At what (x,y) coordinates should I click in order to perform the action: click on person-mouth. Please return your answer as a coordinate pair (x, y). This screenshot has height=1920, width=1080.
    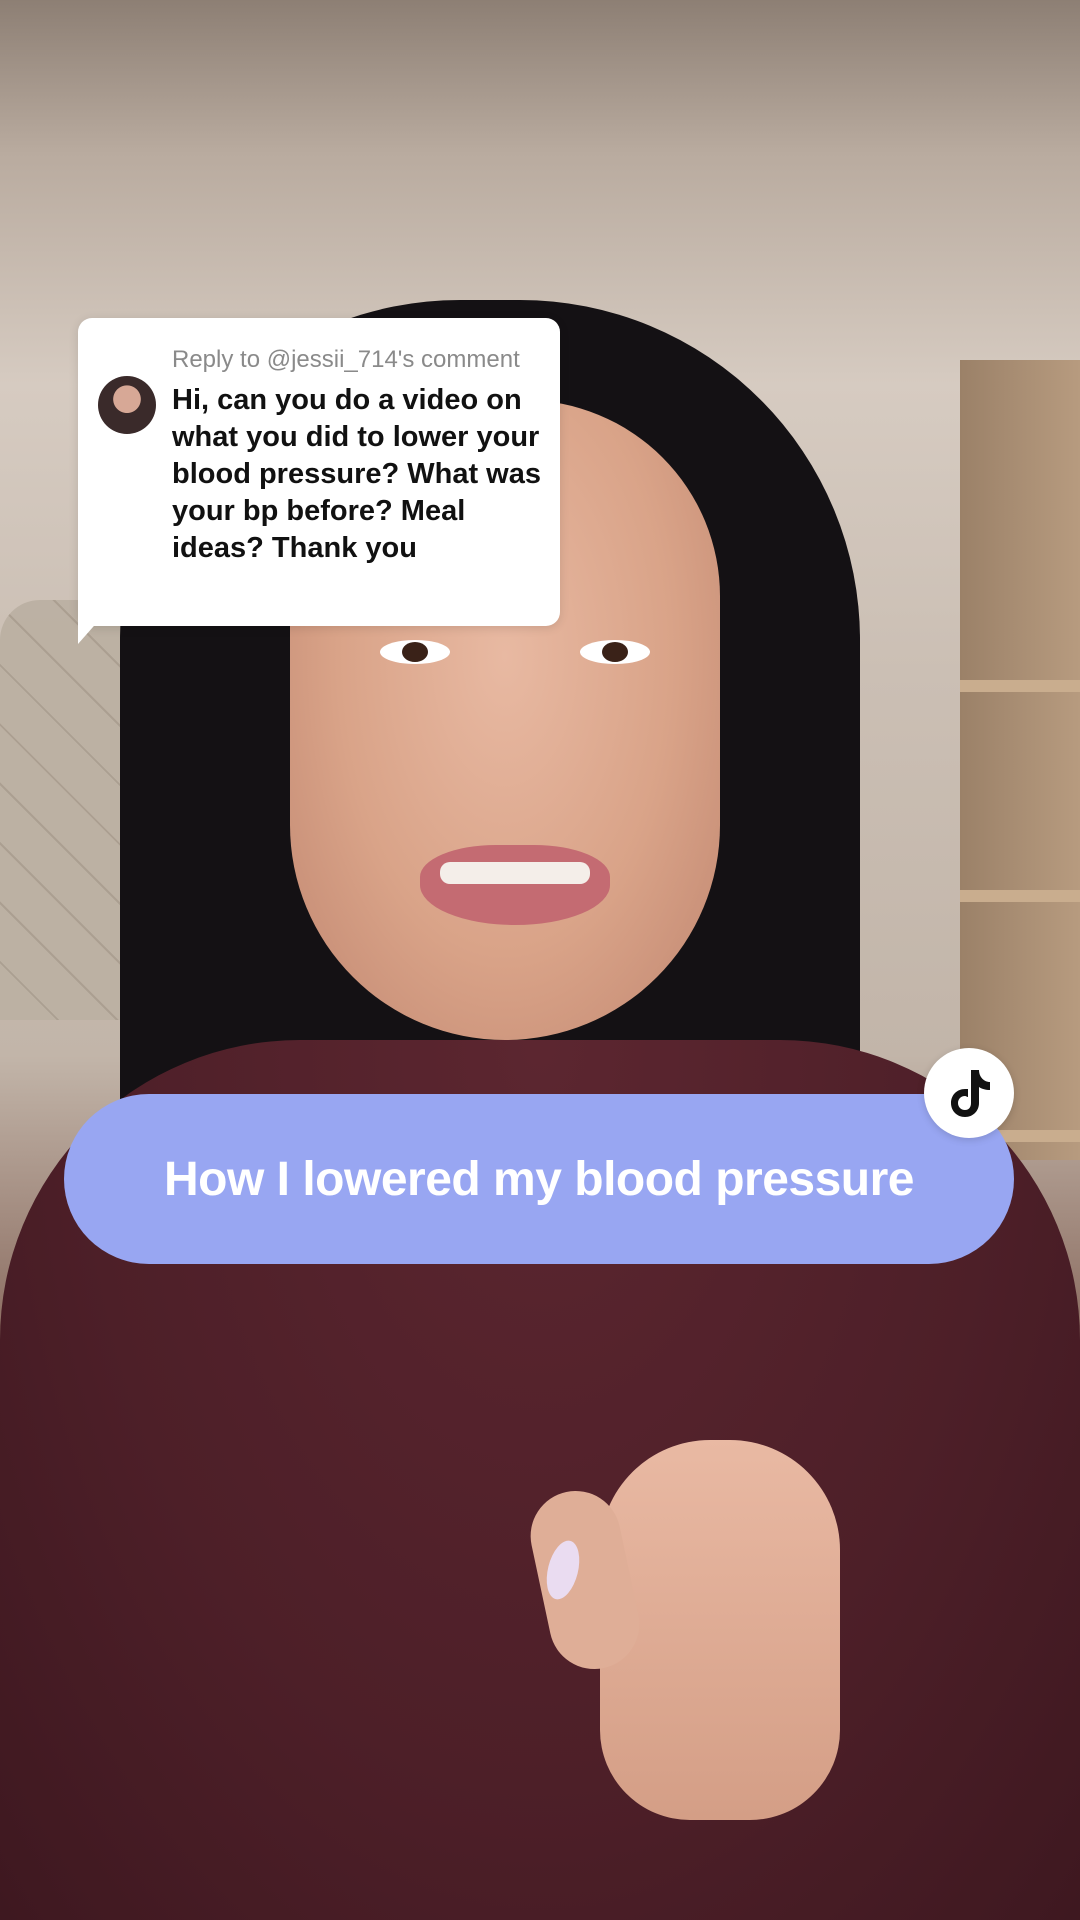
    Looking at the image, I should click on (515, 885).